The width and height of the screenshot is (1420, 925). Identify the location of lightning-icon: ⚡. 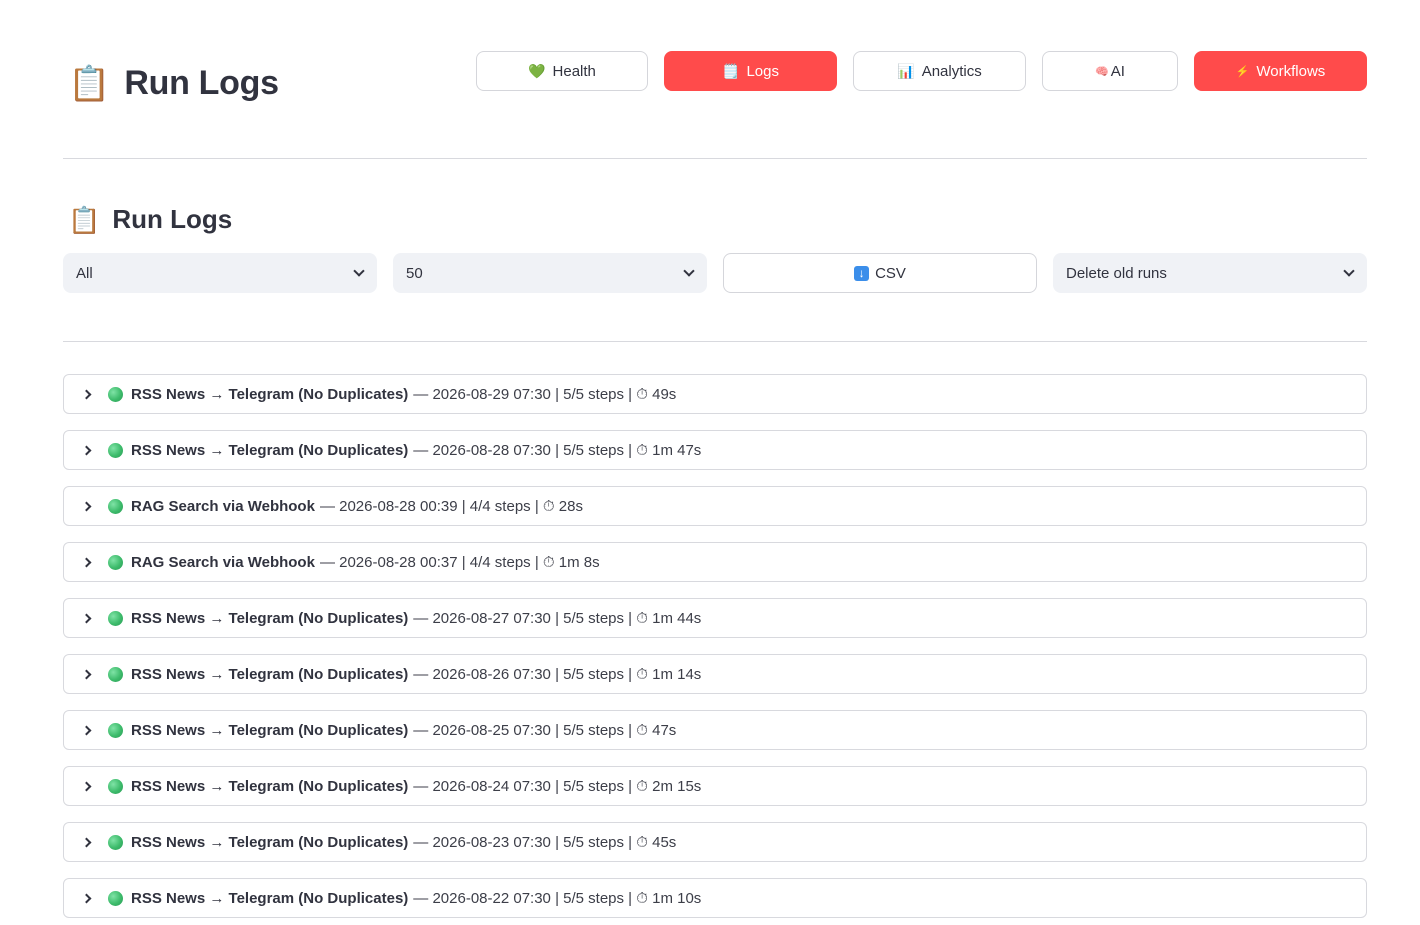
(1242, 71).